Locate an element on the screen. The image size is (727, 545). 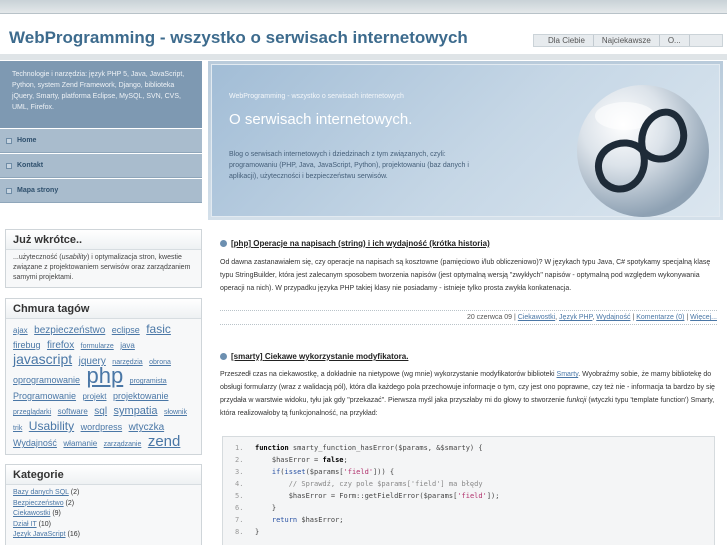
tag-link: Usability is located at coordinates (51, 426).